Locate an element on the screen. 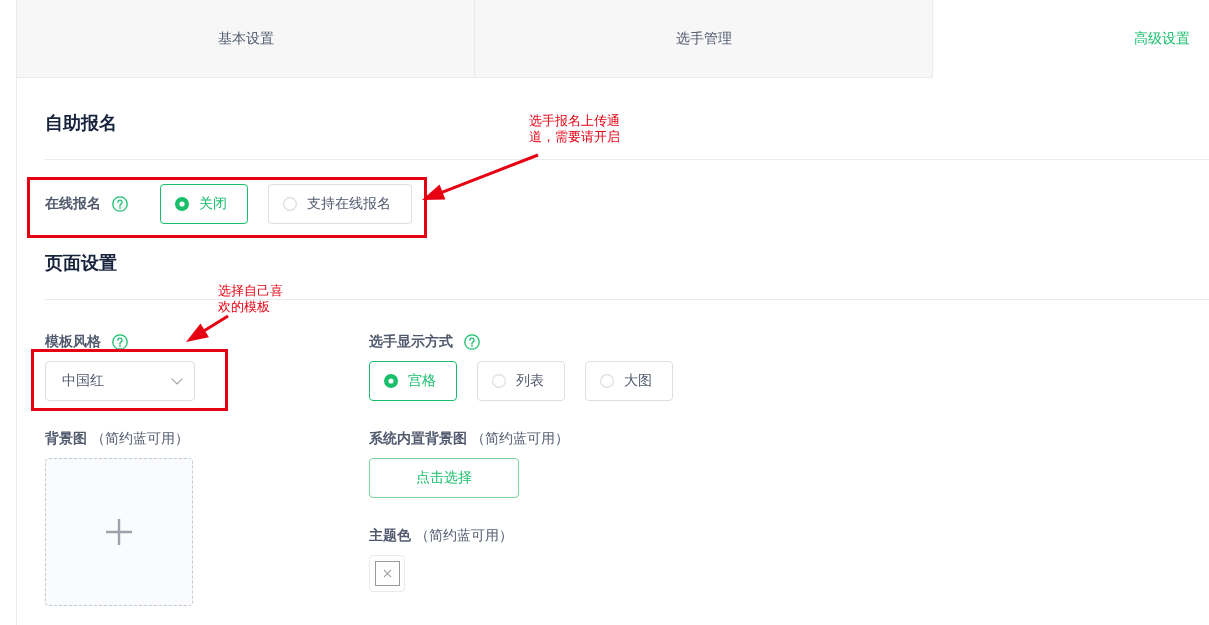 Image resolution: width=1209 pixels, height=625 pixels. radio-option: 支持在线报名 is located at coordinates (340, 204).